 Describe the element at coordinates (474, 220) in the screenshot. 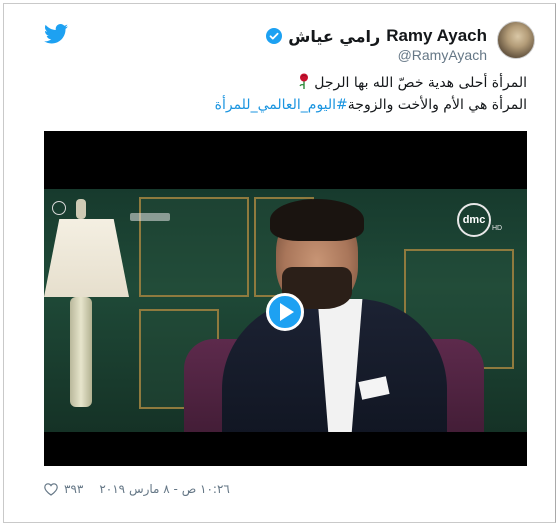

I see `channel-logo: dmc` at that location.